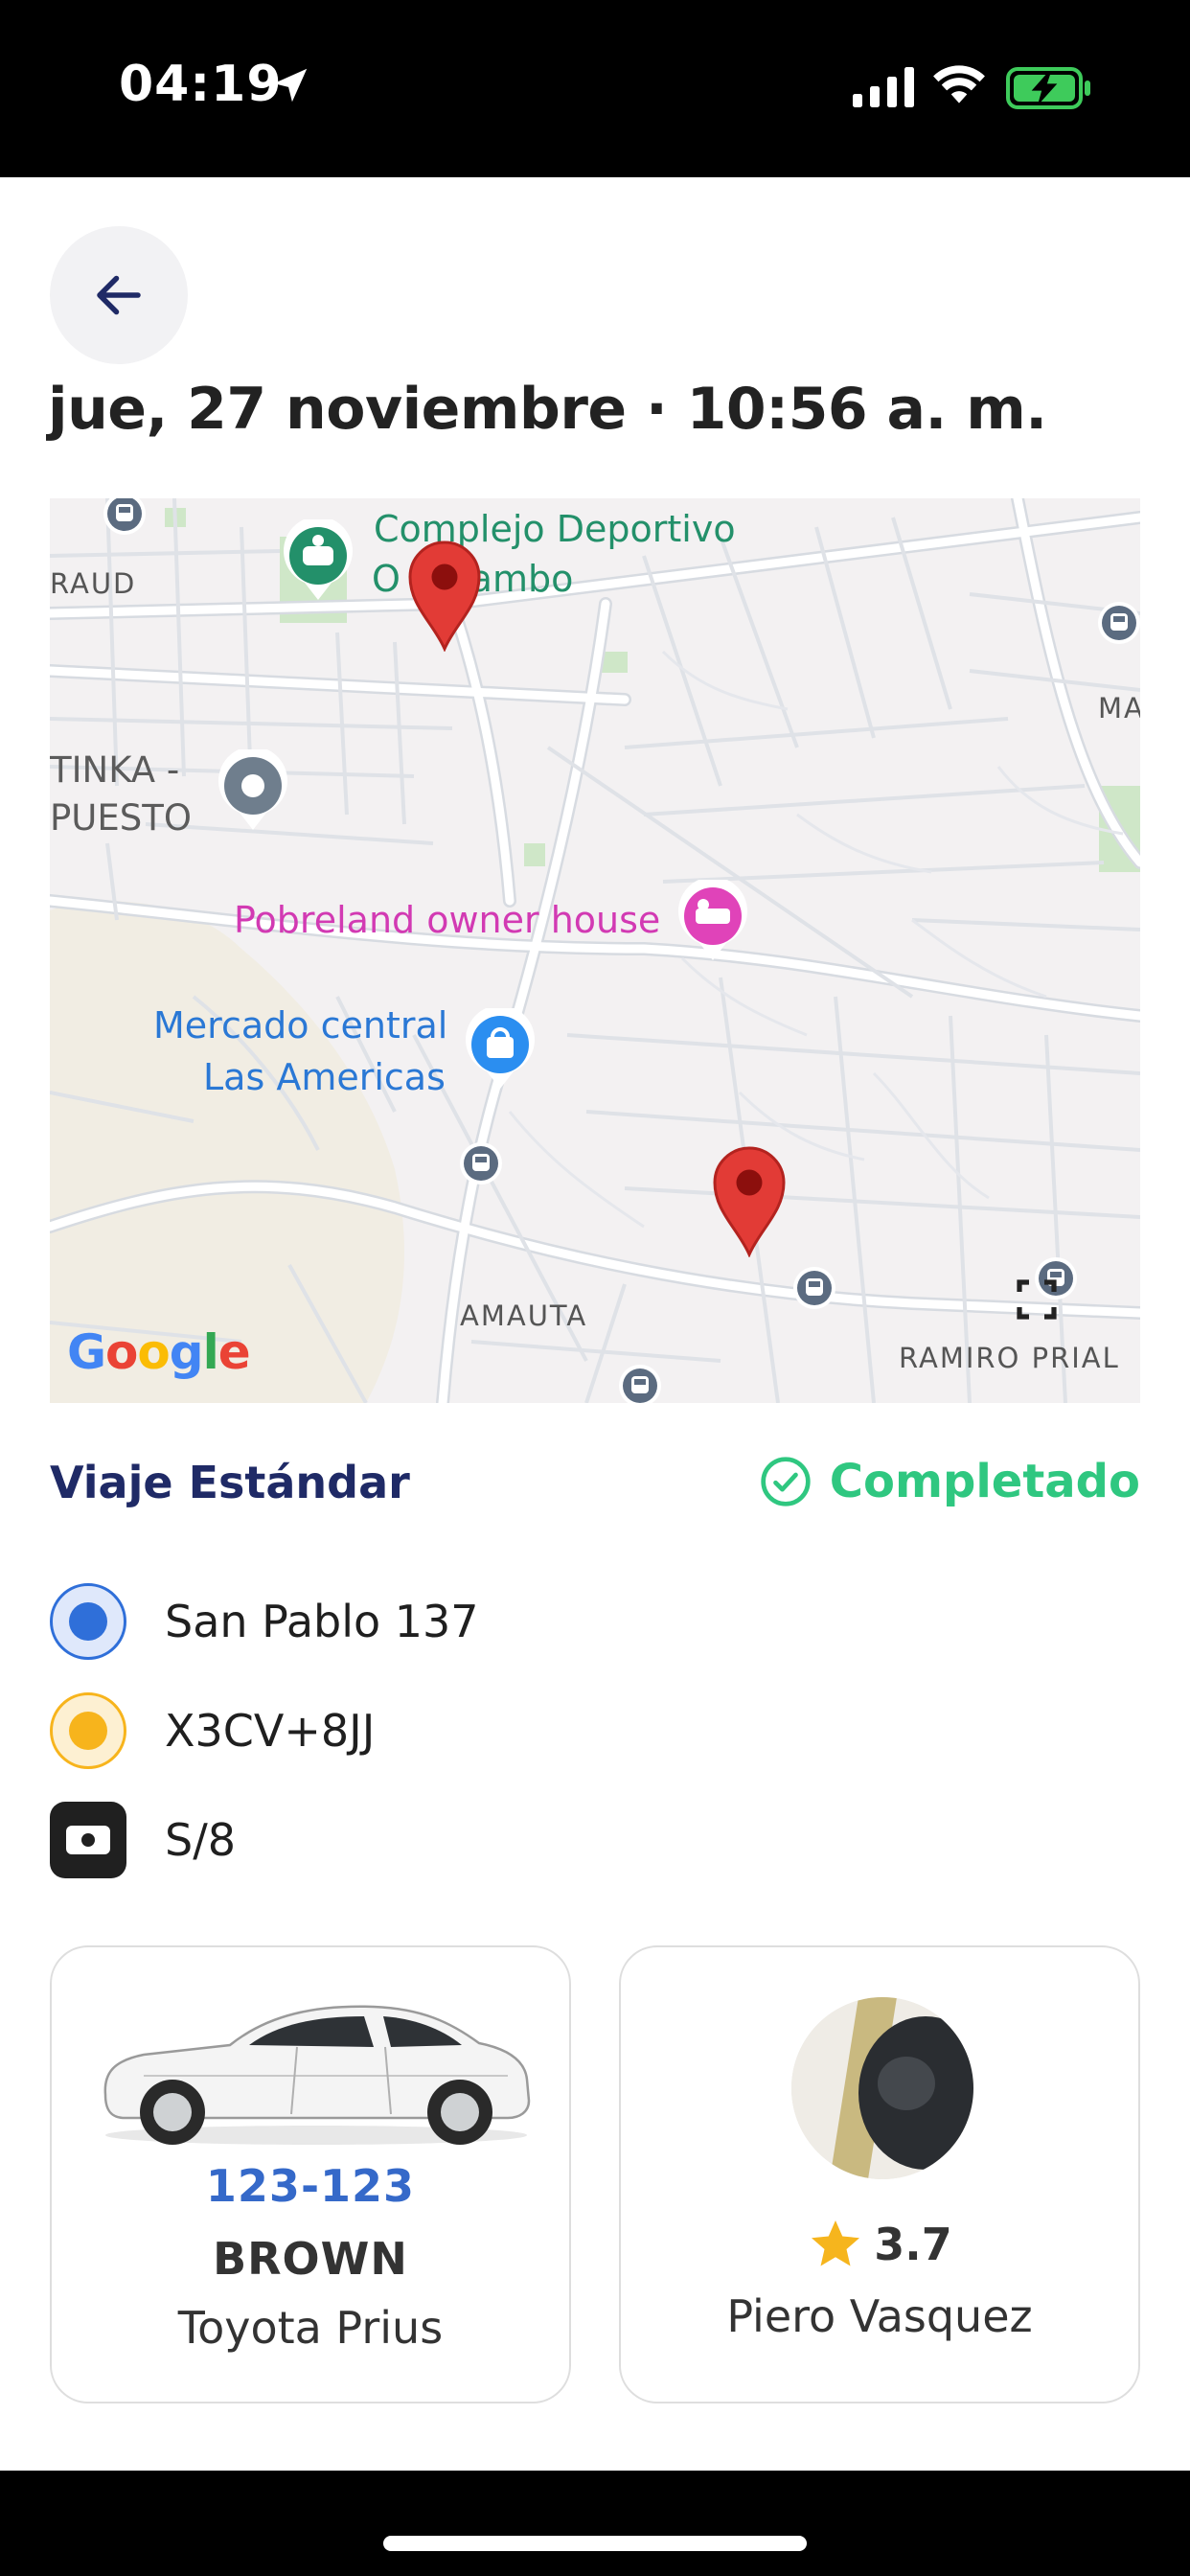 This screenshot has width=1190, height=2576. I want to click on payment-amount: S/8, so click(201, 1840).